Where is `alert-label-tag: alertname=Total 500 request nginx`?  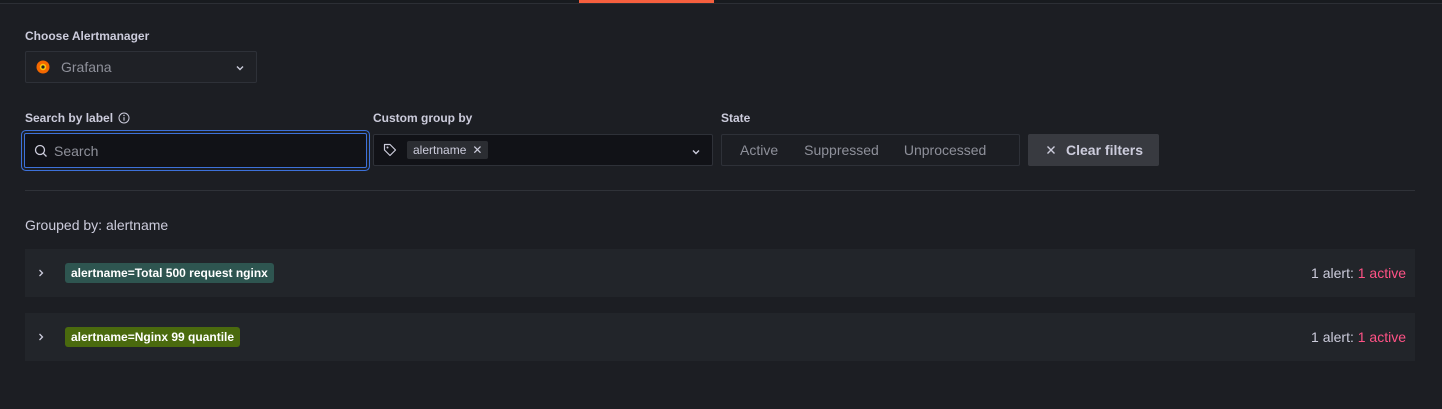 alert-label-tag: alertname=Total 500 request nginx is located at coordinates (169, 273).